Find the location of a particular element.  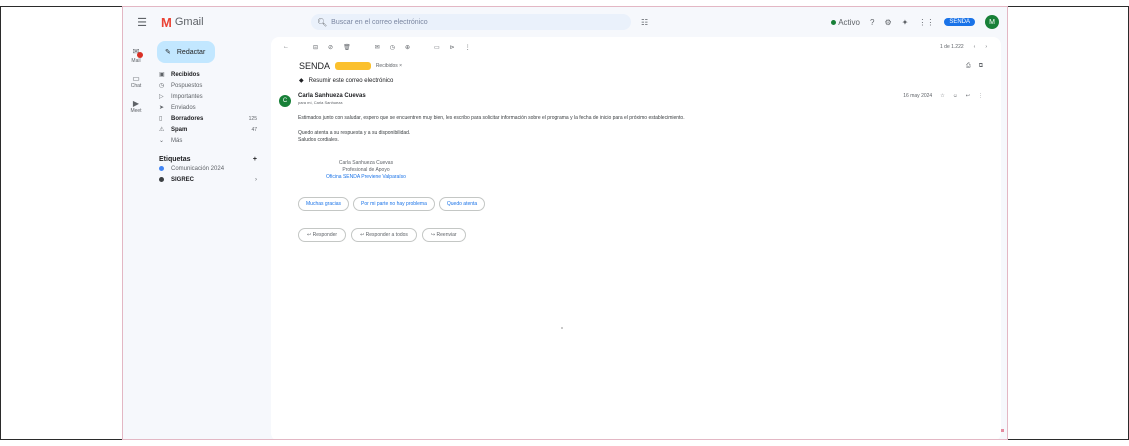

status-label: Activo is located at coordinates (849, 22).